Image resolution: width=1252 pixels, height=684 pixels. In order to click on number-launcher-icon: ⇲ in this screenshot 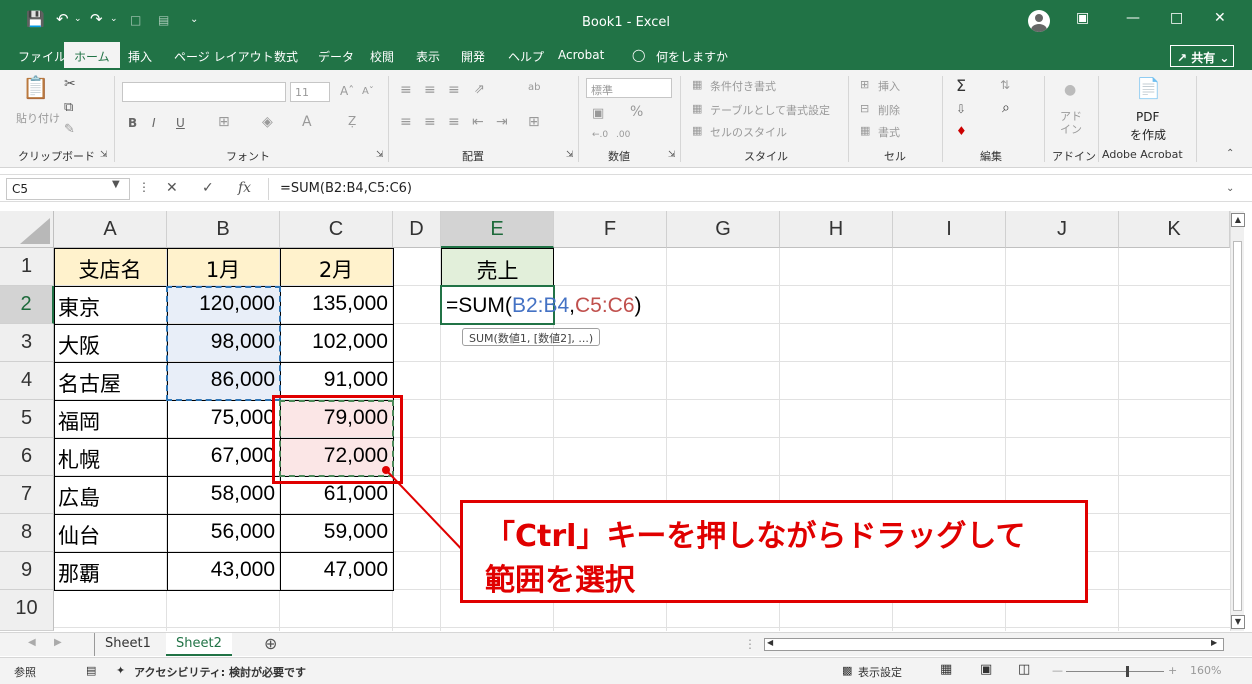, I will do `click(672, 155)`.